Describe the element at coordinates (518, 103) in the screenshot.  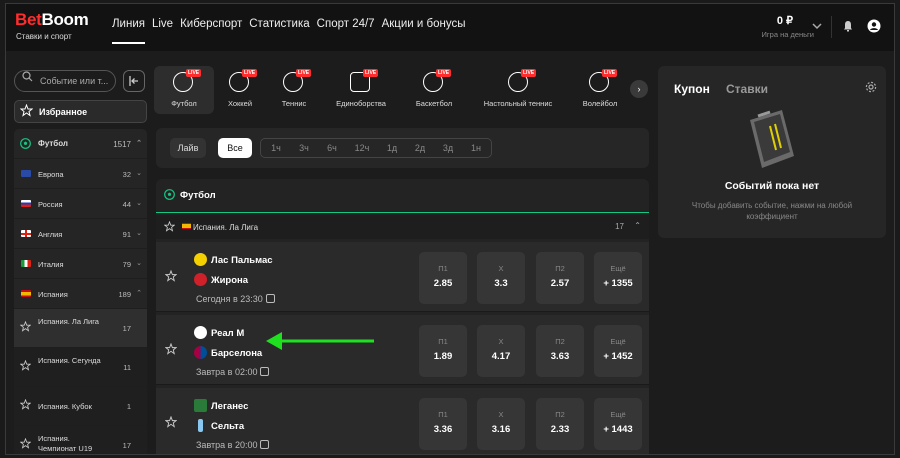
I see `sport-tab-label: Настольный теннис` at that location.